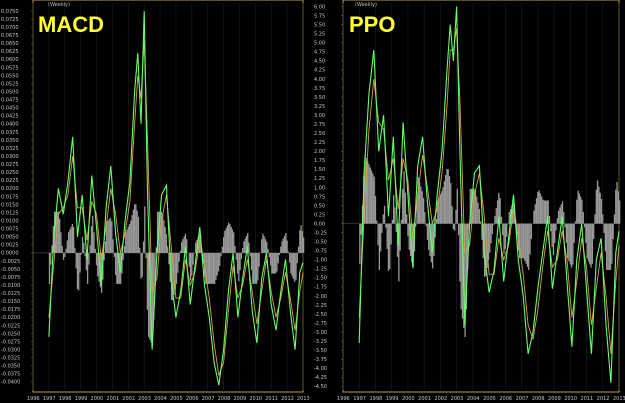 Image resolution: width=625 pixels, height=403 pixels. I want to click on ppo-ytick-label: -0.50, so click(320, 243).